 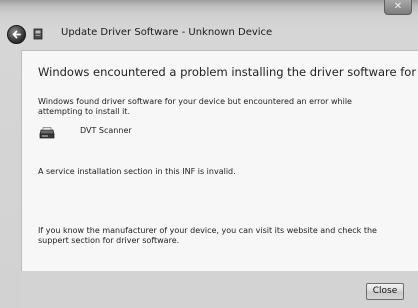 I want to click on back-arrow-icon, so click(x=16, y=34).